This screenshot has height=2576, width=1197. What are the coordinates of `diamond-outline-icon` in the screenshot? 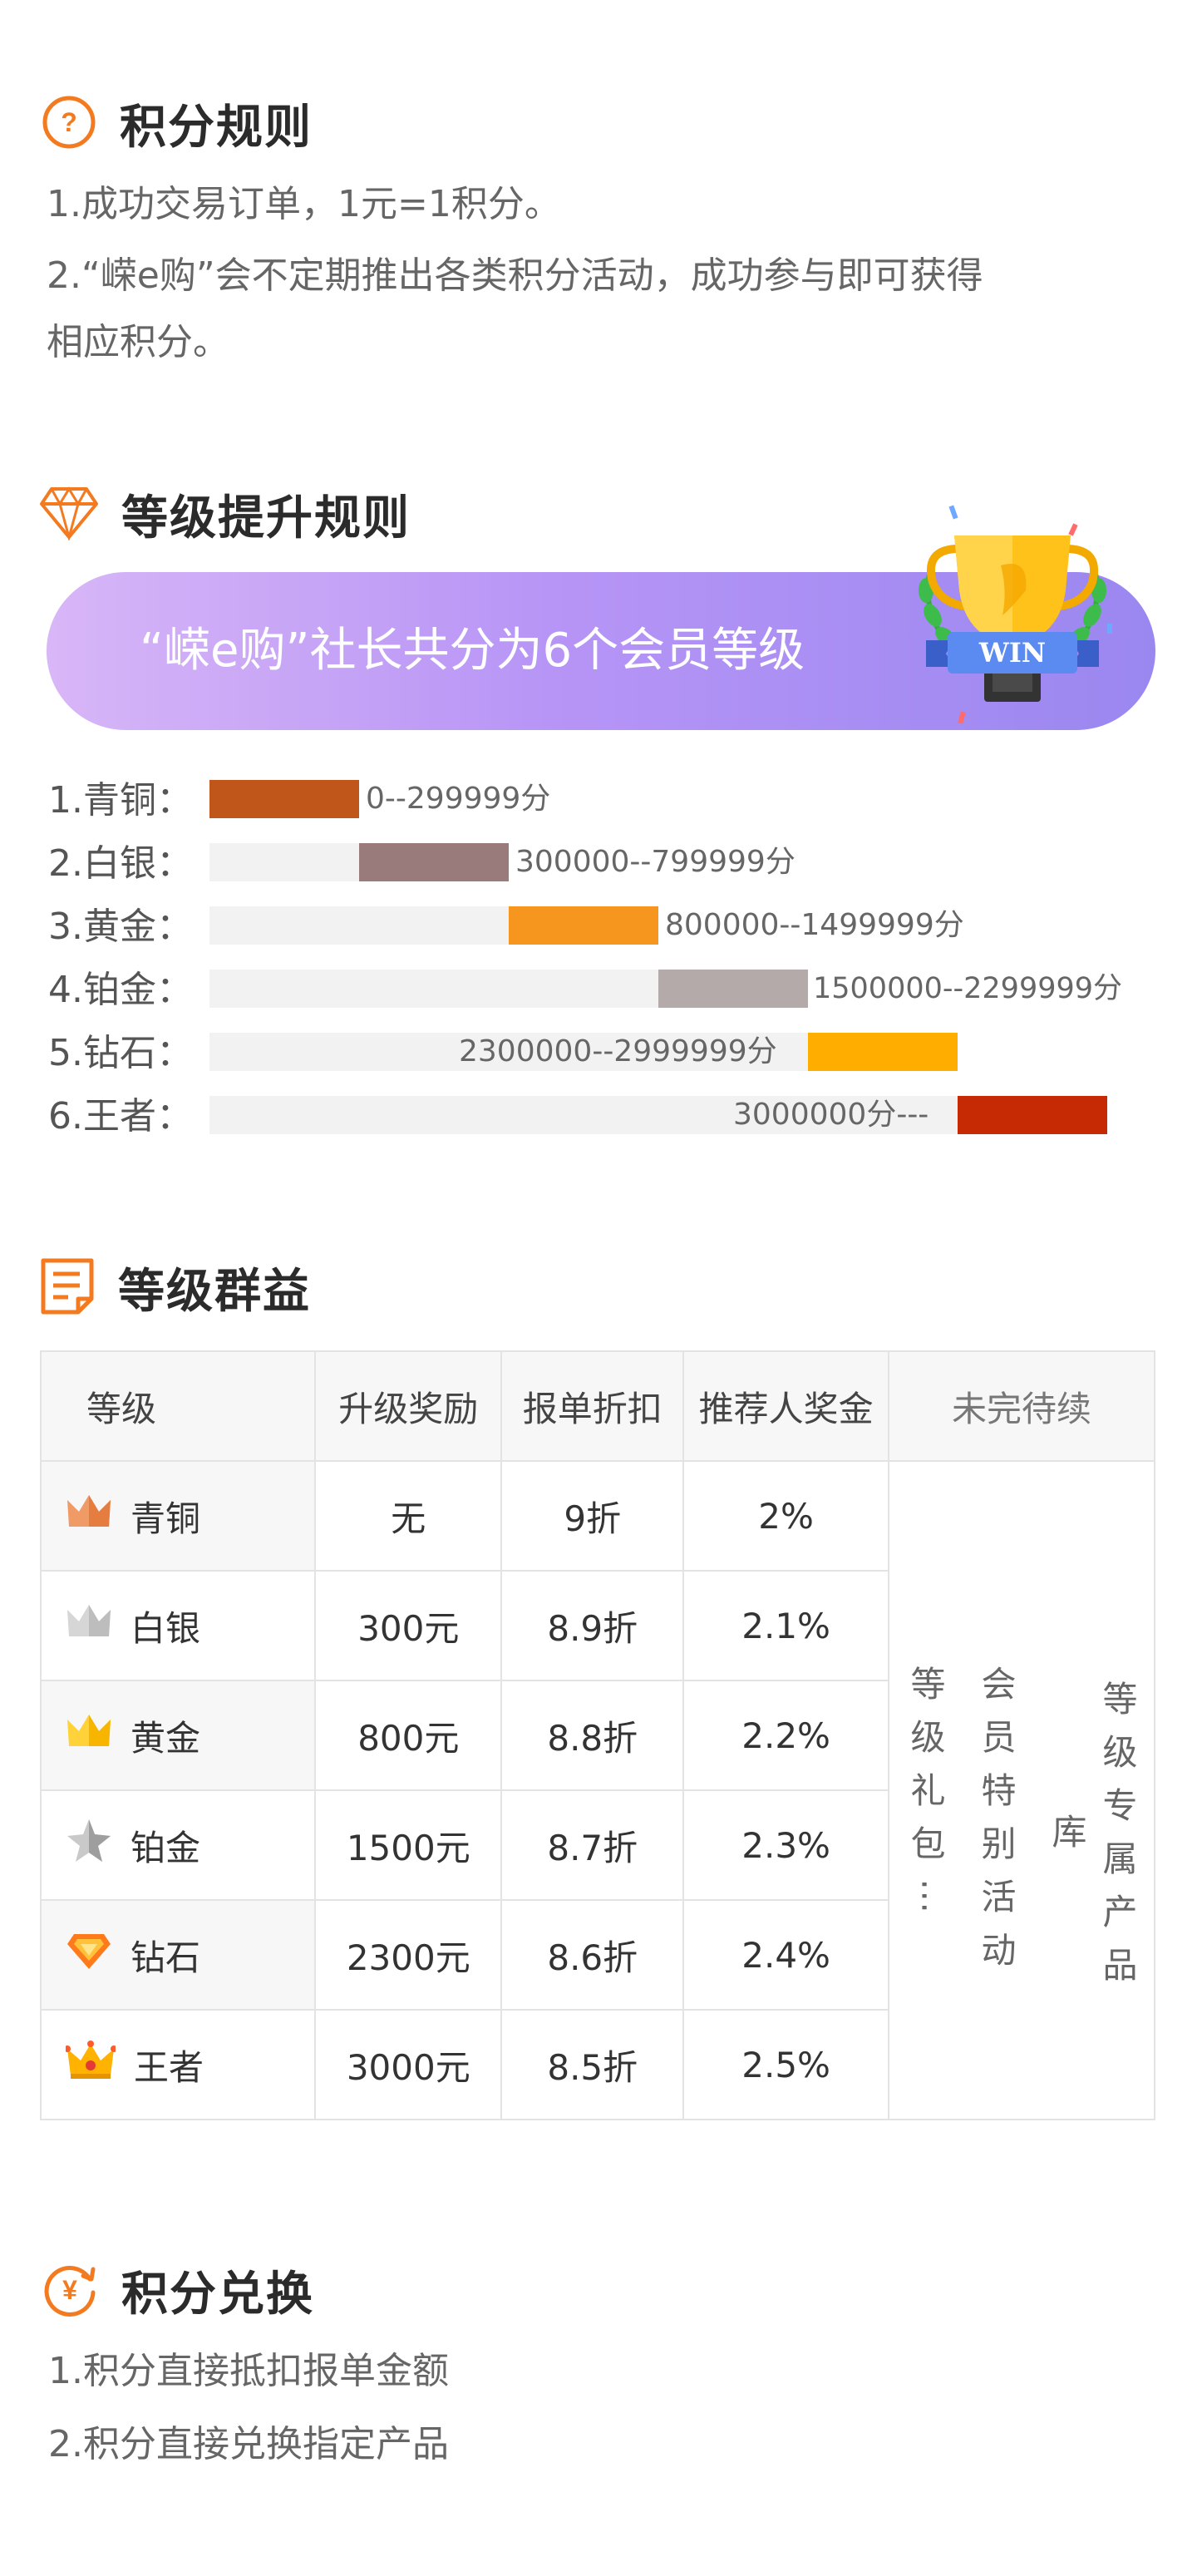 It's located at (69, 515).